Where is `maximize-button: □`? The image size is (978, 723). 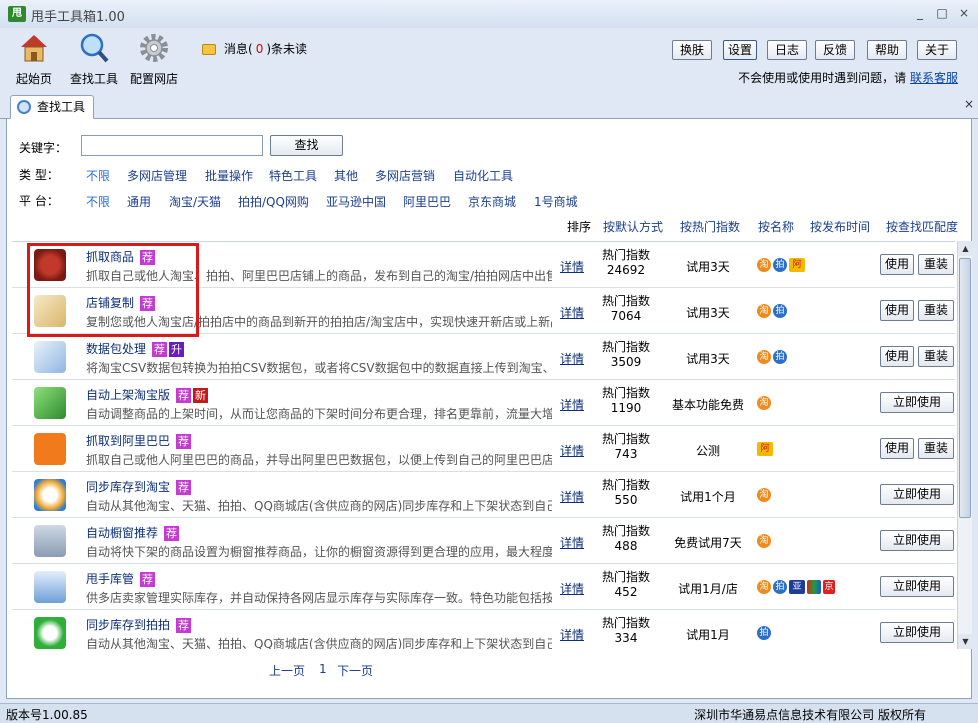 maximize-button: □ is located at coordinates (942, 13).